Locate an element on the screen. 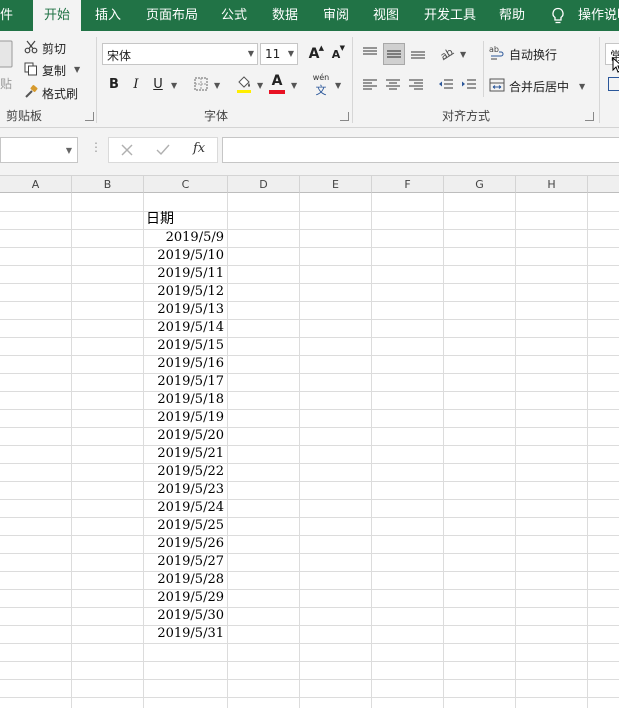 Image resolution: width=619 pixels, height=708 pixels. decrease-indent-button is located at coordinates (446, 85).